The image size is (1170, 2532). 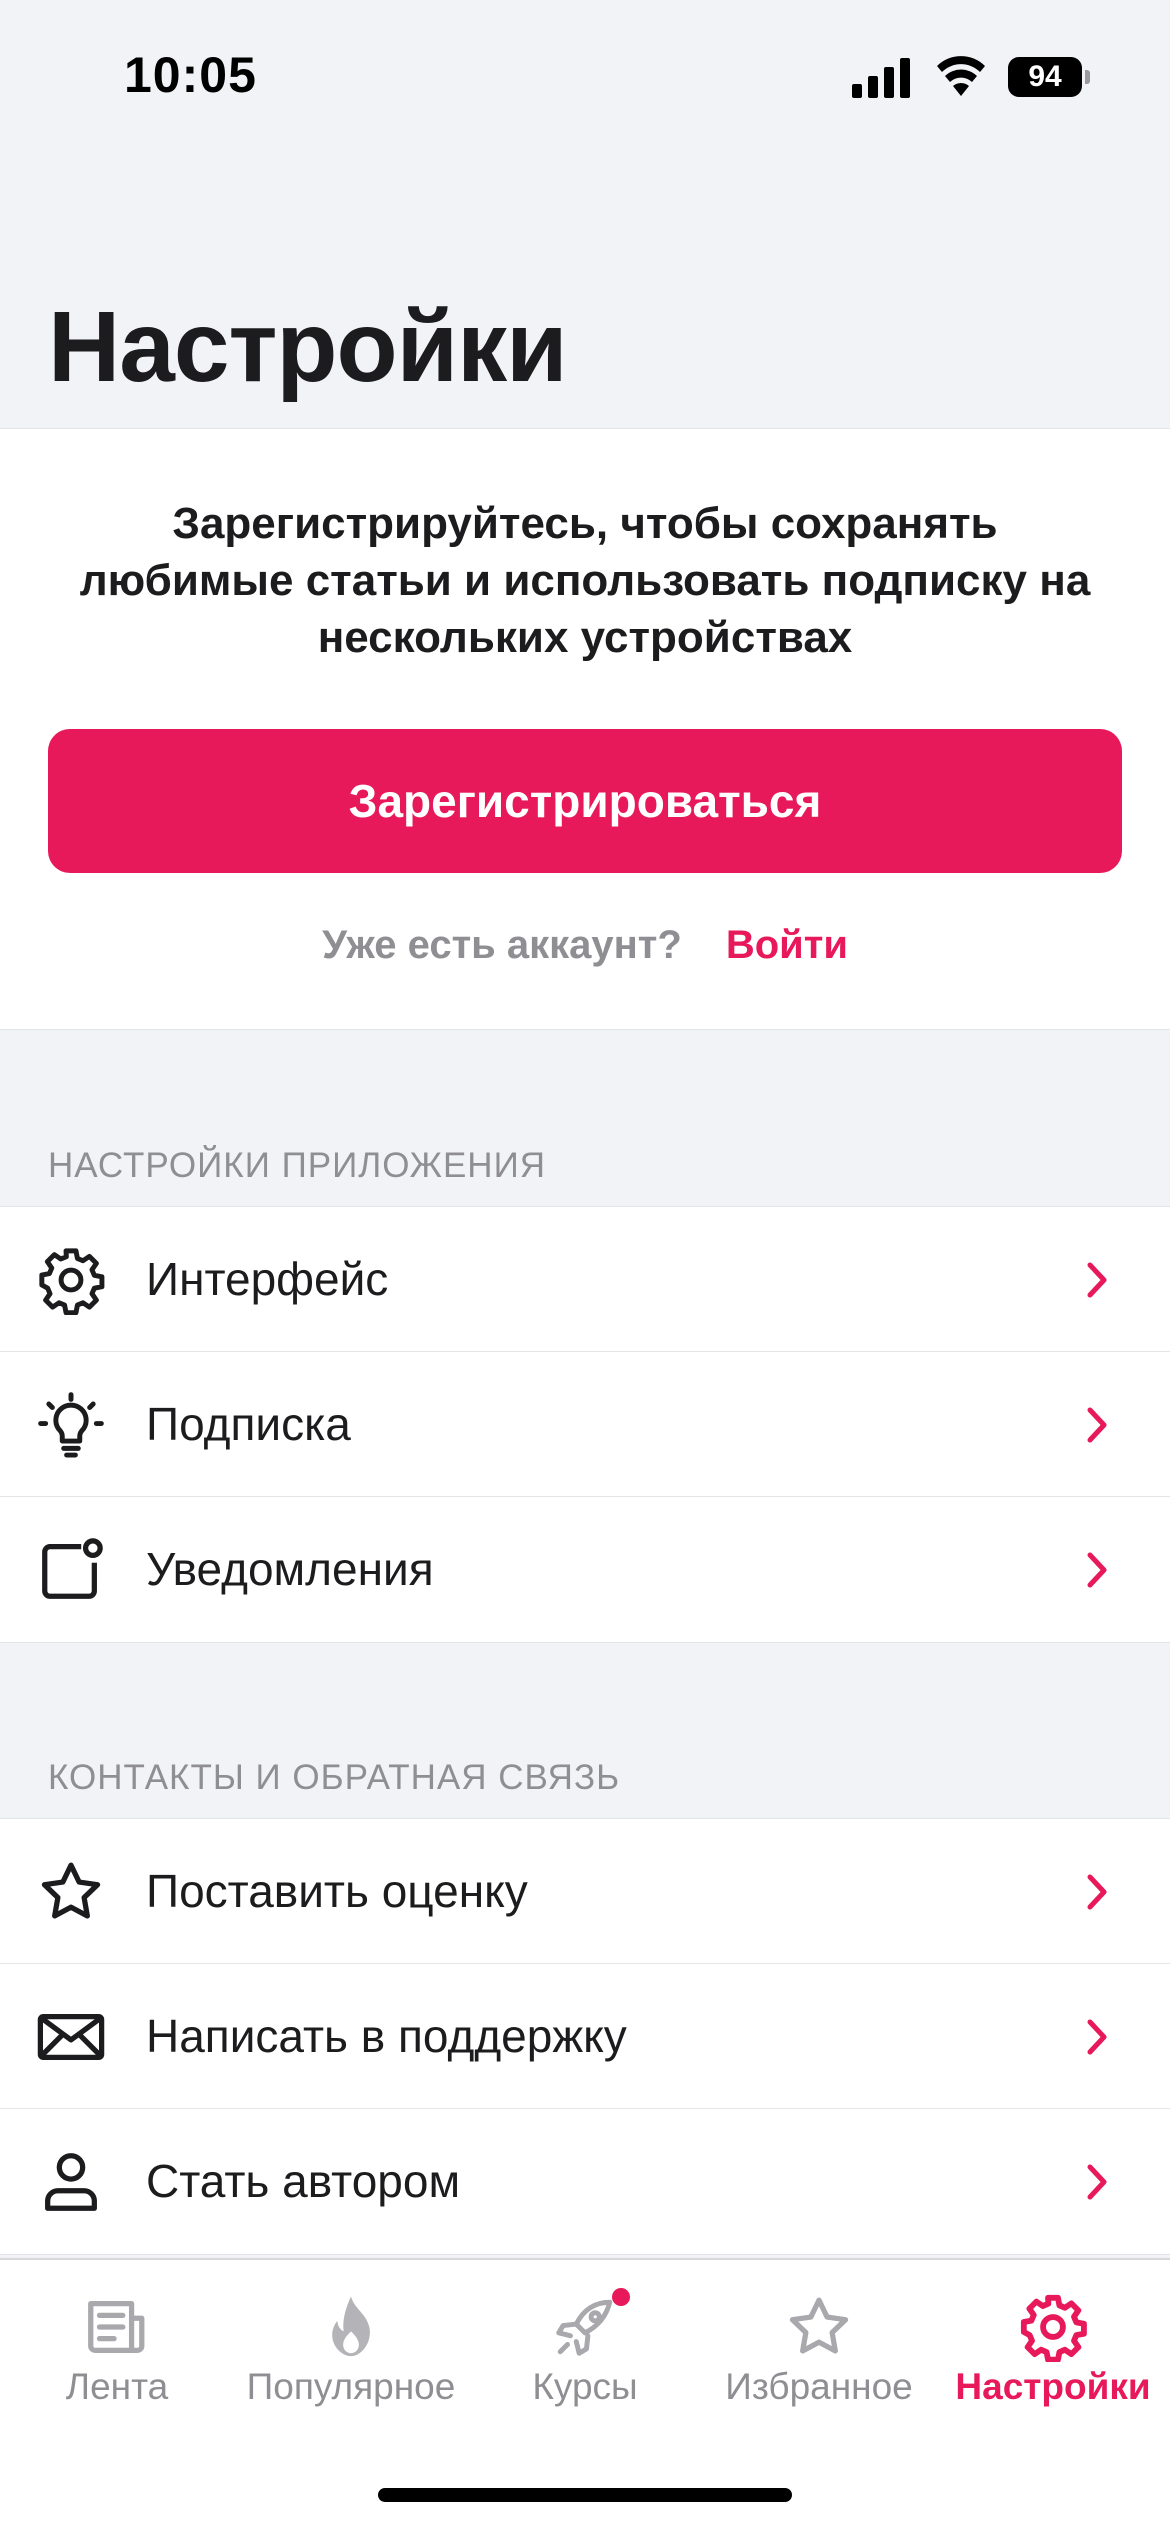 I want to click on tab-settings: Настройки, so click(x=1053, y=2350).